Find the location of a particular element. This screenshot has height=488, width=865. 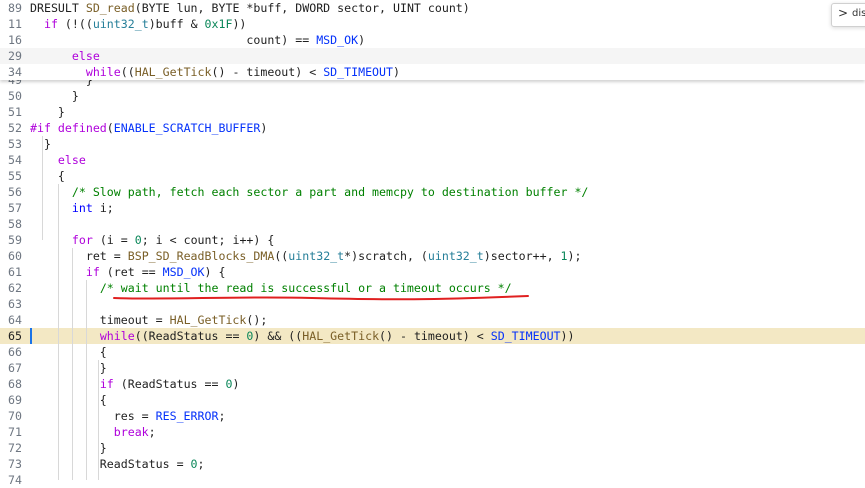

line-code: if (!((uint32_t)buff & 0x1F)) is located at coordinates (138, 24).